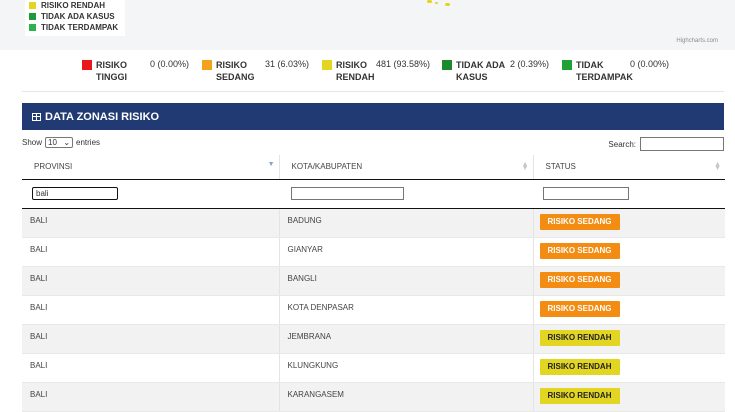  Describe the element at coordinates (271, 164) in the screenshot. I see `sort-desc-icon: ▼` at that location.